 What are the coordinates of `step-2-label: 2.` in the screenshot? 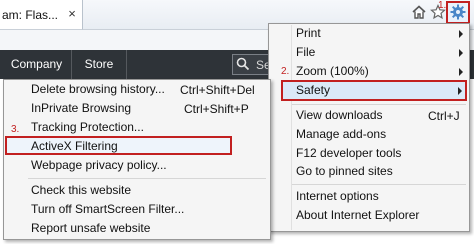 It's located at (285, 71).